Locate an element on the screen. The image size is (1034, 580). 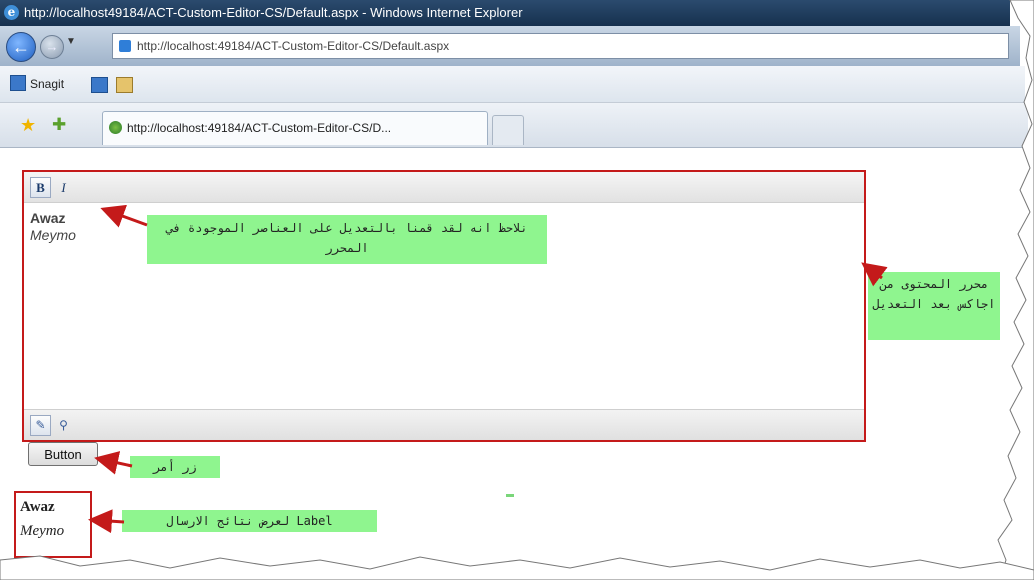
back-arrow-icon: ← is located at coordinates (21, 47).